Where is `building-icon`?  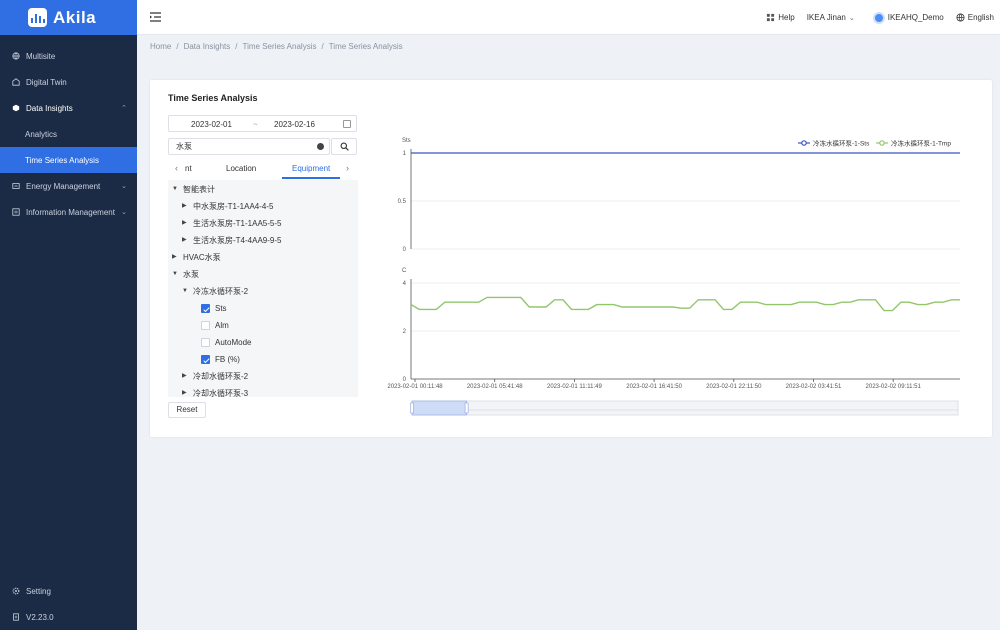 building-icon is located at coordinates (16, 82).